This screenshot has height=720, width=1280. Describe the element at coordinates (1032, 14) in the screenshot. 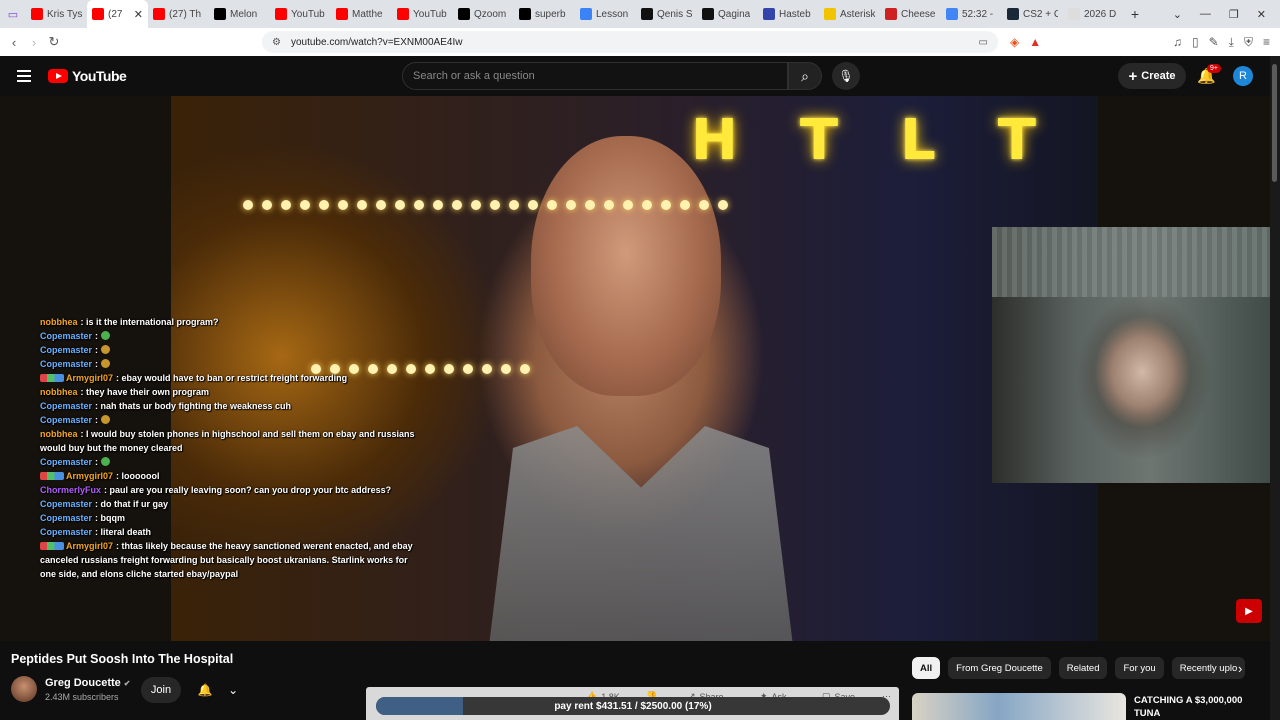

I see `browser-tab: CS2 + C` at that location.